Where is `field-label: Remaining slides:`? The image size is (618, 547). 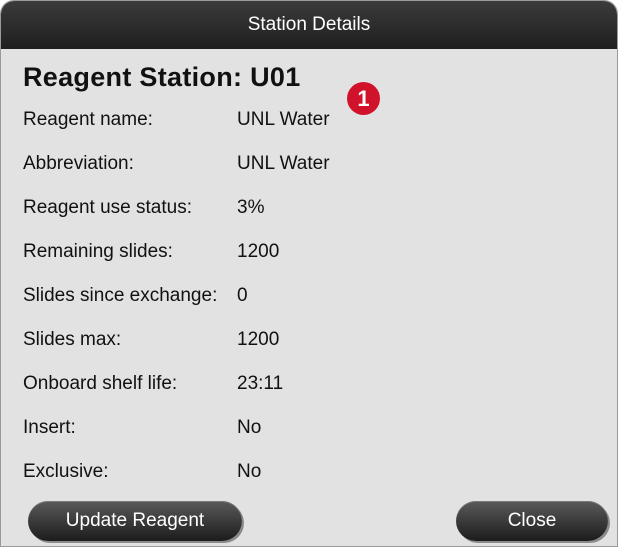 field-label: Remaining slides: is located at coordinates (98, 251).